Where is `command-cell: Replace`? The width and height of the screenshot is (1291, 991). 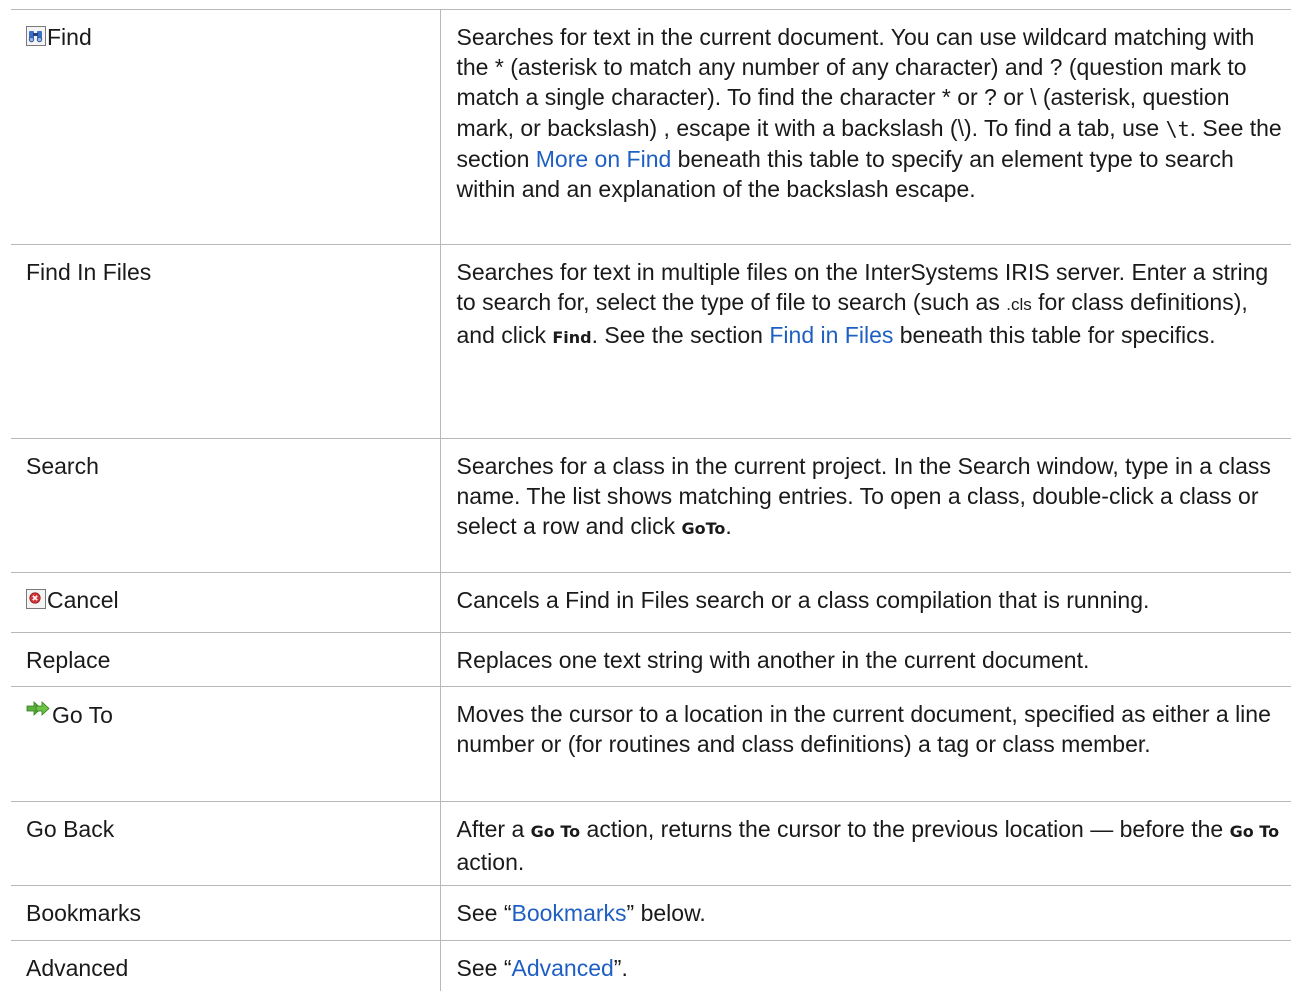 command-cell: Replace is located at coordinates (226, 659).